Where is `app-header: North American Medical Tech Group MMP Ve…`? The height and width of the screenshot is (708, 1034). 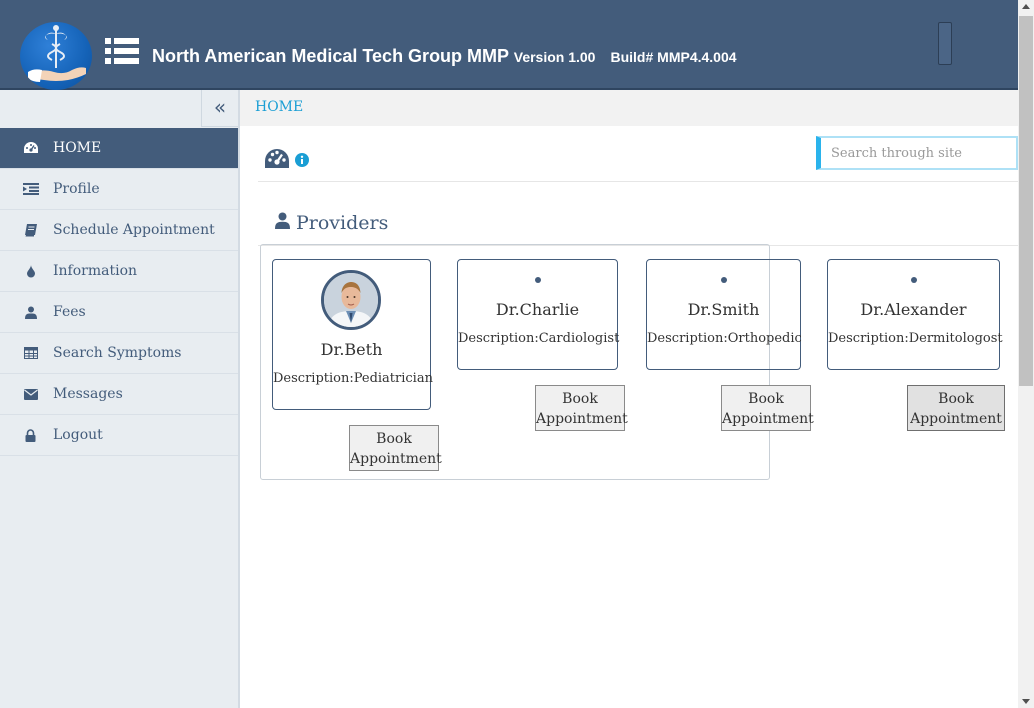
app-header: North American Medical Tech Group MMP Ve… is located at coordinates (509, 45).